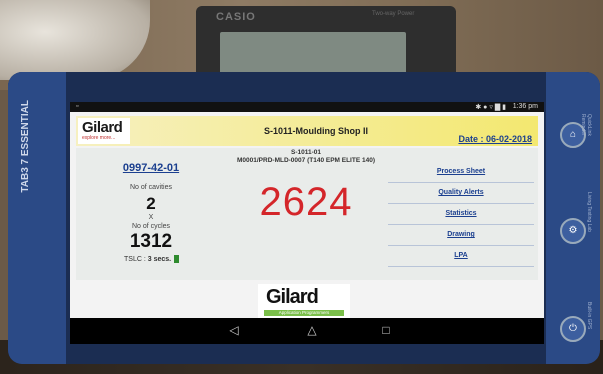 This screenshot has width=603, height=374. I want to click on tablet-left-bezel: TAB3 7 ESSENTIAL, so click(37, 218).